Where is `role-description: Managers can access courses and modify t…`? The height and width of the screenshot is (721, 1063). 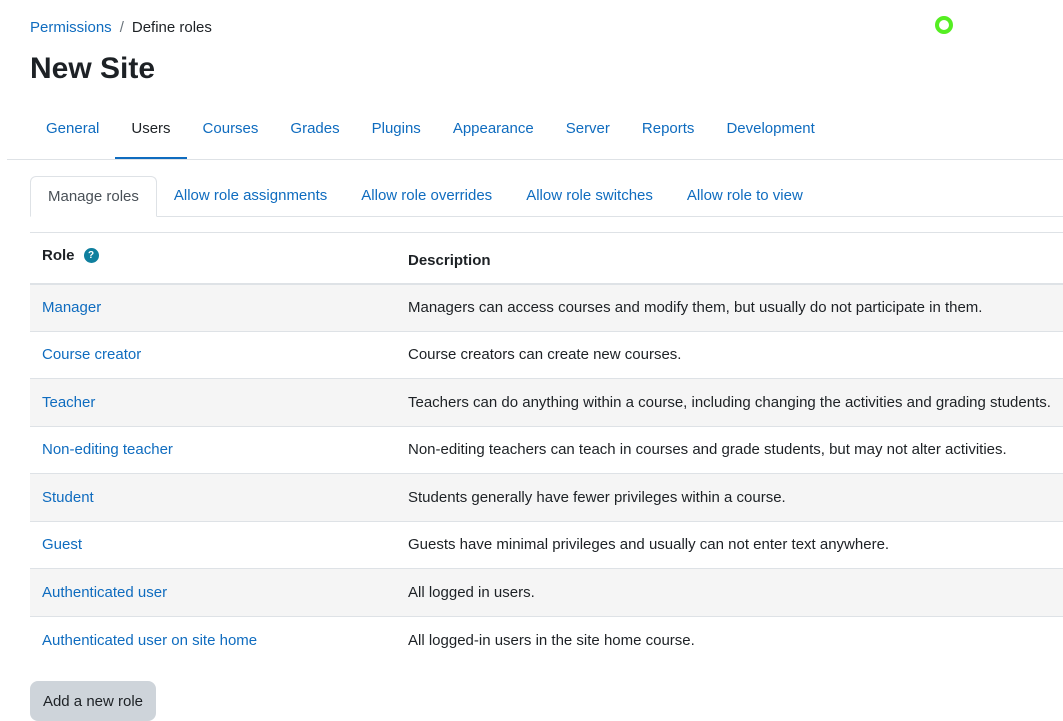 role-description: Managers can access courses and modify t… is located at coordinates (729, 307).